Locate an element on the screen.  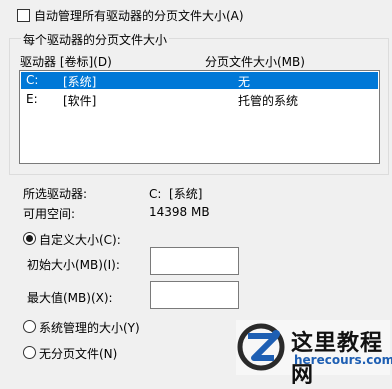
drive-row-c: C: [系统] 无 is located at coordinates (199, 80).